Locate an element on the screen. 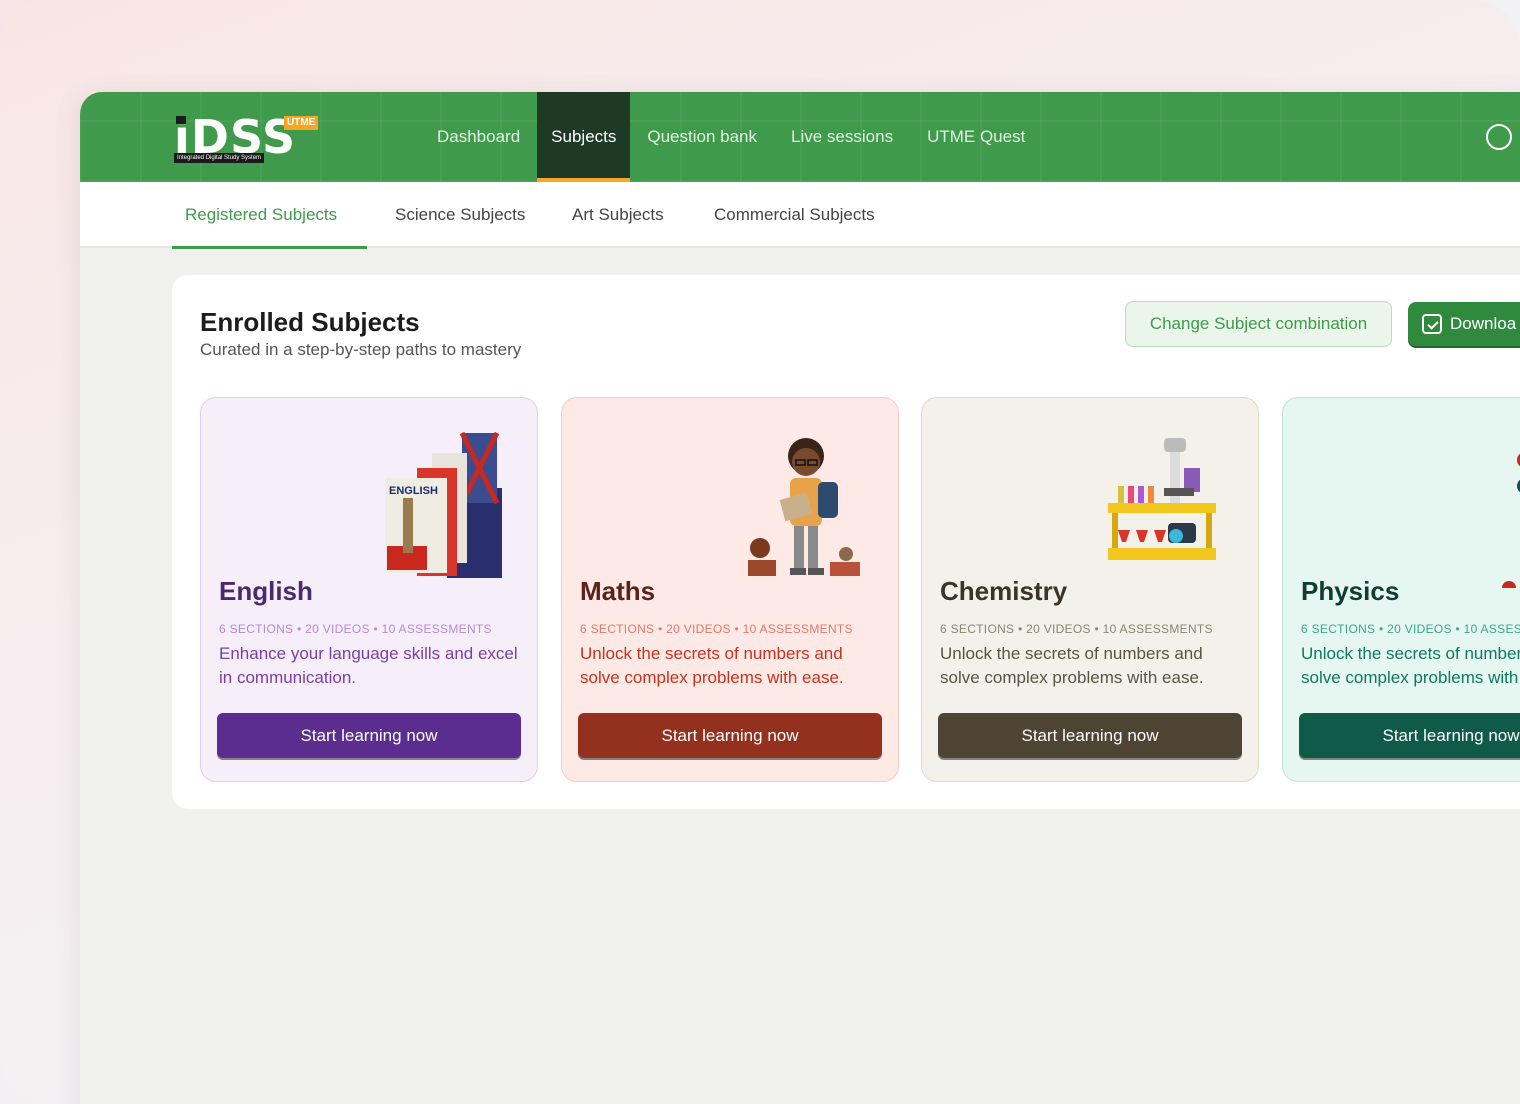 The width and height of the screenshot is (1520, 1104). logo-dot is located at coordinates (181, 120).